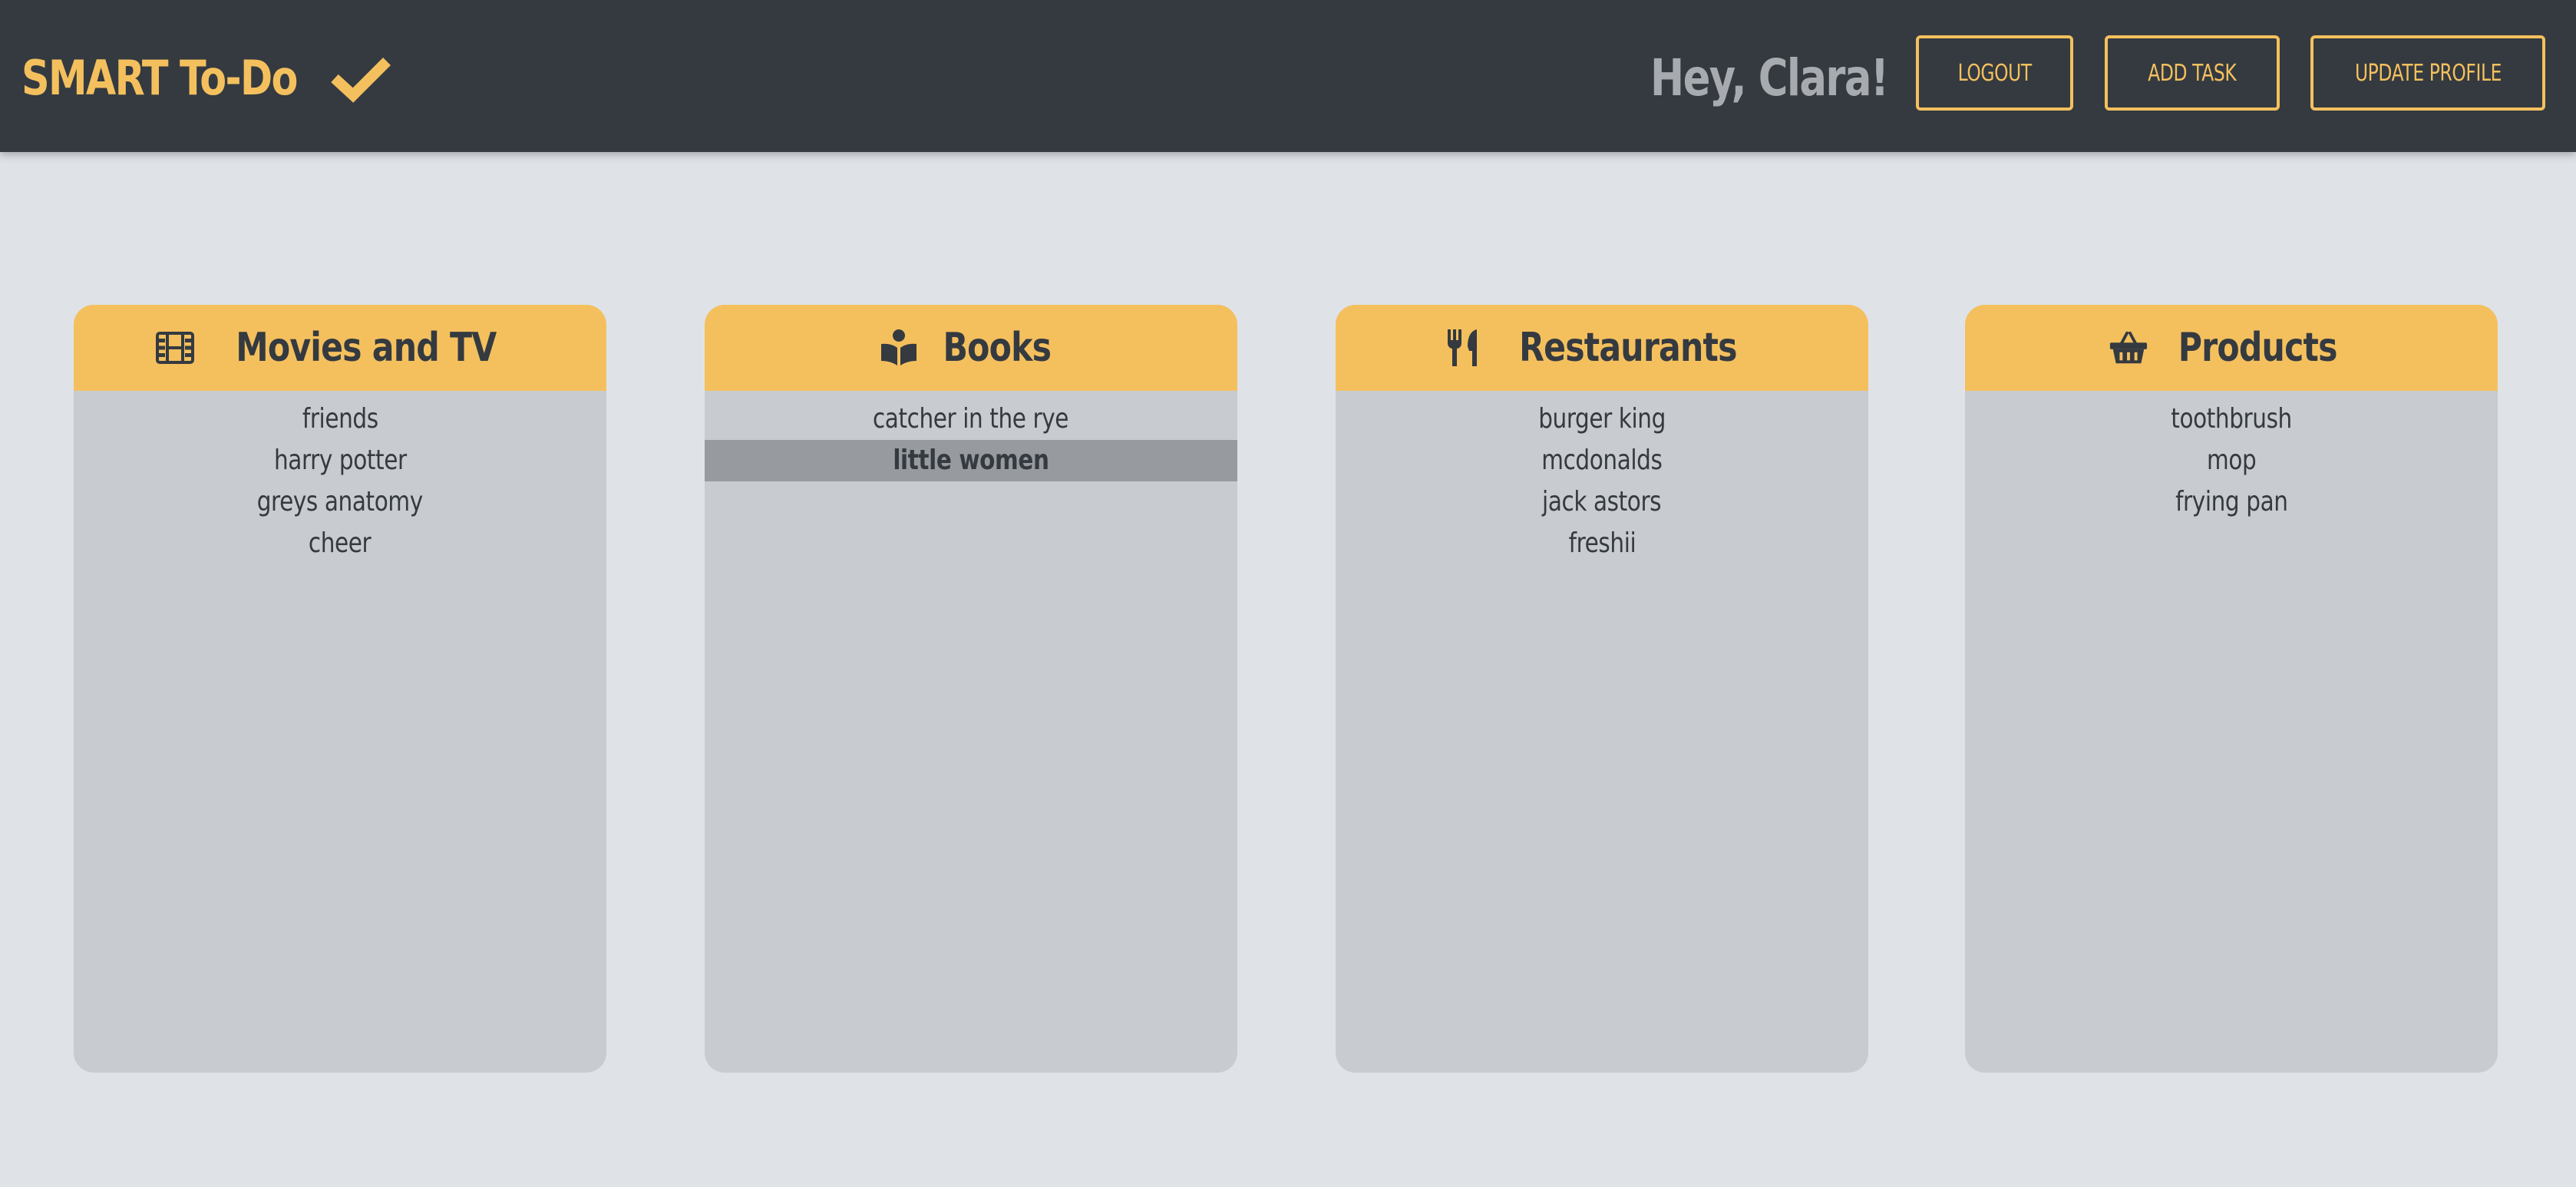 This screenshot has width=2576, height=1187. Describe the element at coordinates (175, 348) in the screenshot. I see `film-icon` at that location.